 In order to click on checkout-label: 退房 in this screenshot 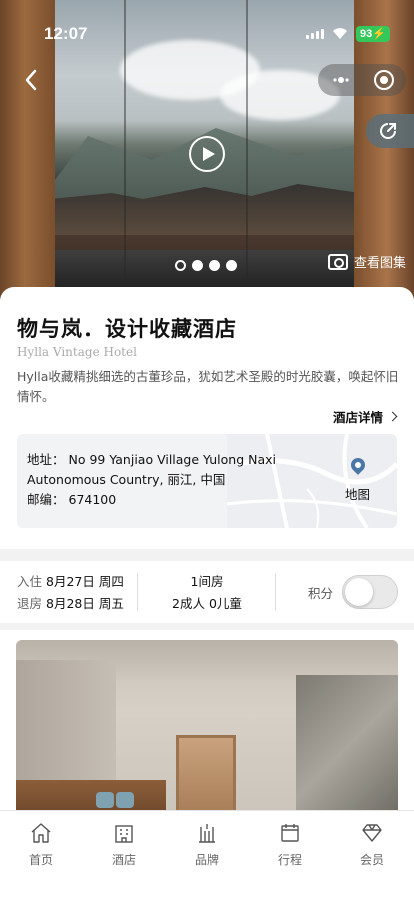, I will do `click(30, 603)`.